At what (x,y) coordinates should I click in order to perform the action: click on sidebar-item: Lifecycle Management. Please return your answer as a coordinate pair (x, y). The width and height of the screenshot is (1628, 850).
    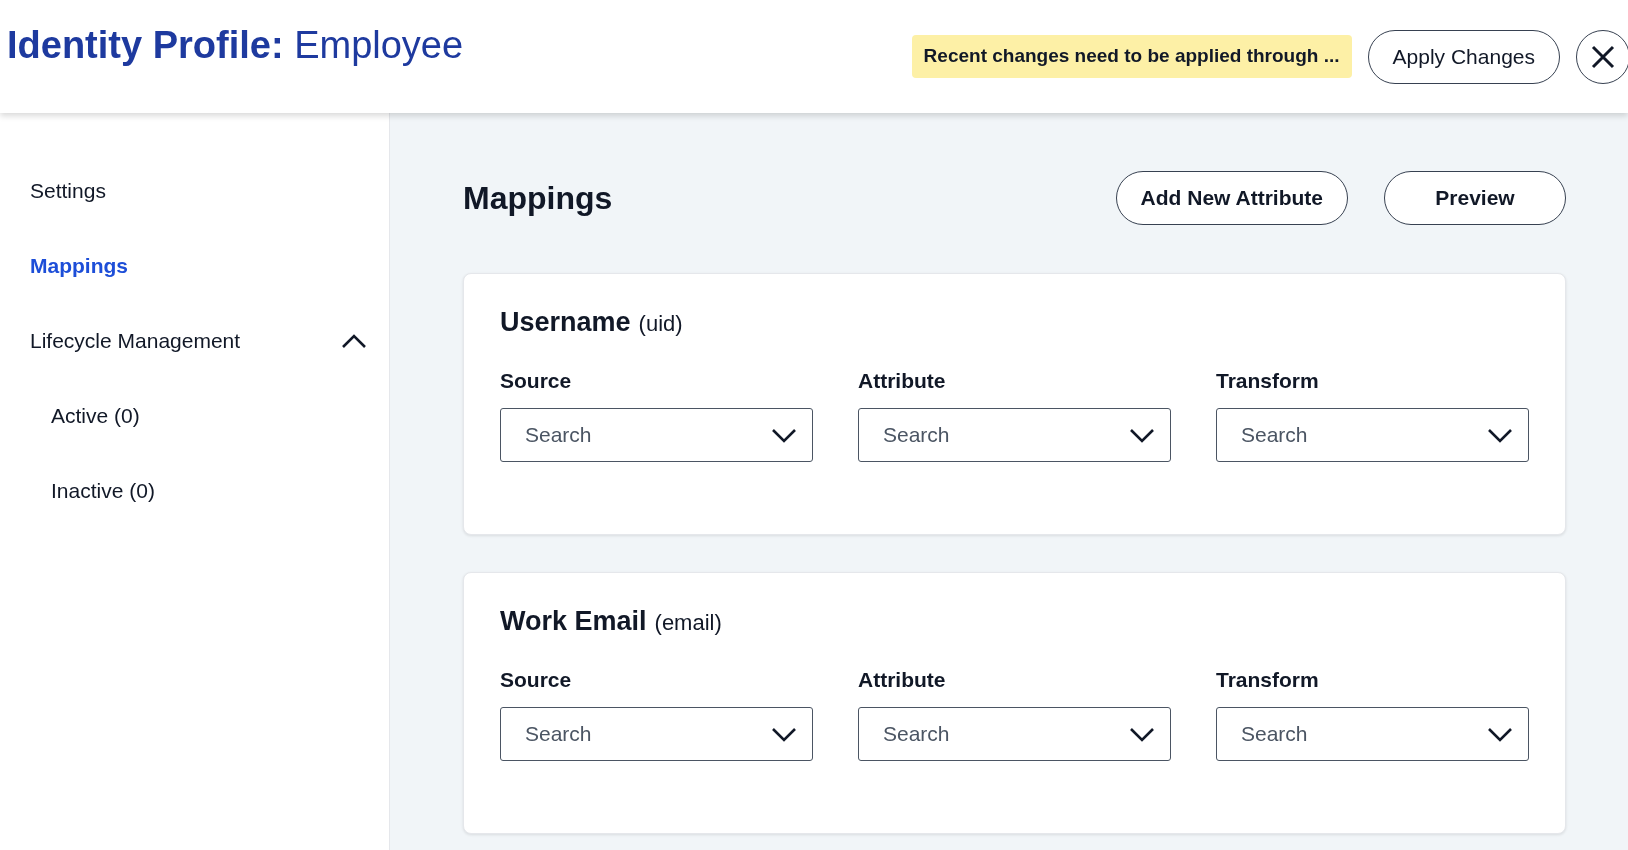
    Looking at the image, I should click on (194, 340).